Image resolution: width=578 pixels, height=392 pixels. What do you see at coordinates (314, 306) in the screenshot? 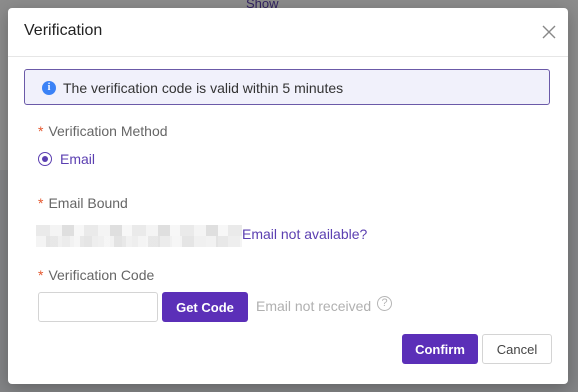
I see `email-not-received-text: Email not received` at bounding box center [314, 306].